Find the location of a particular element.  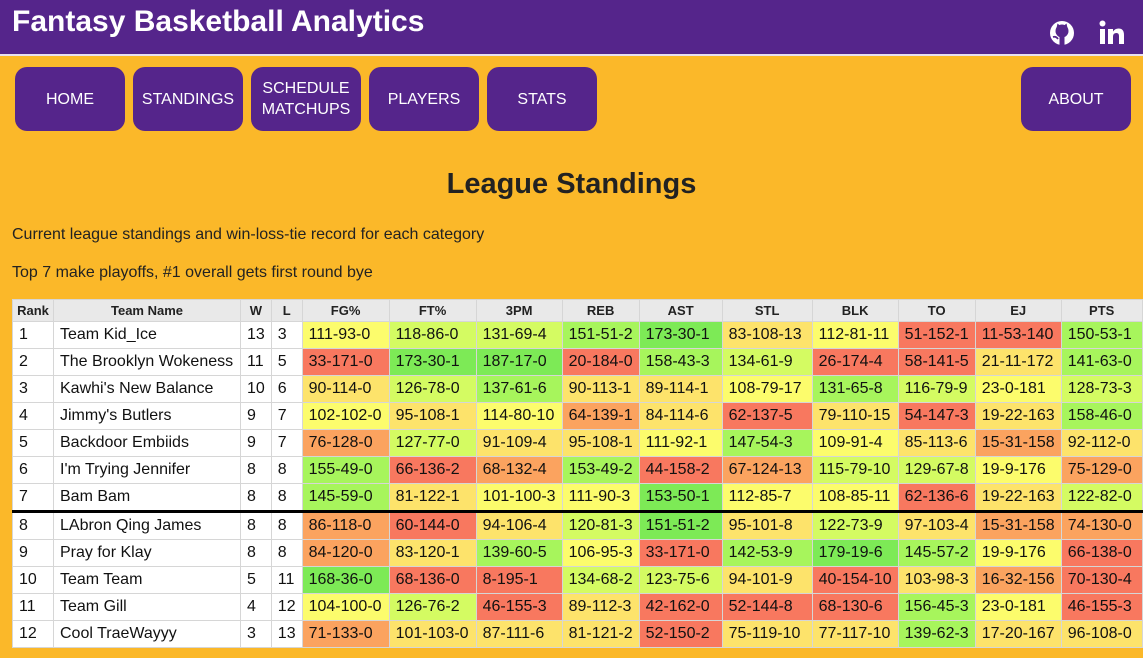

category-record-cell: 68-136-0 is located at coordinates (432, 580).